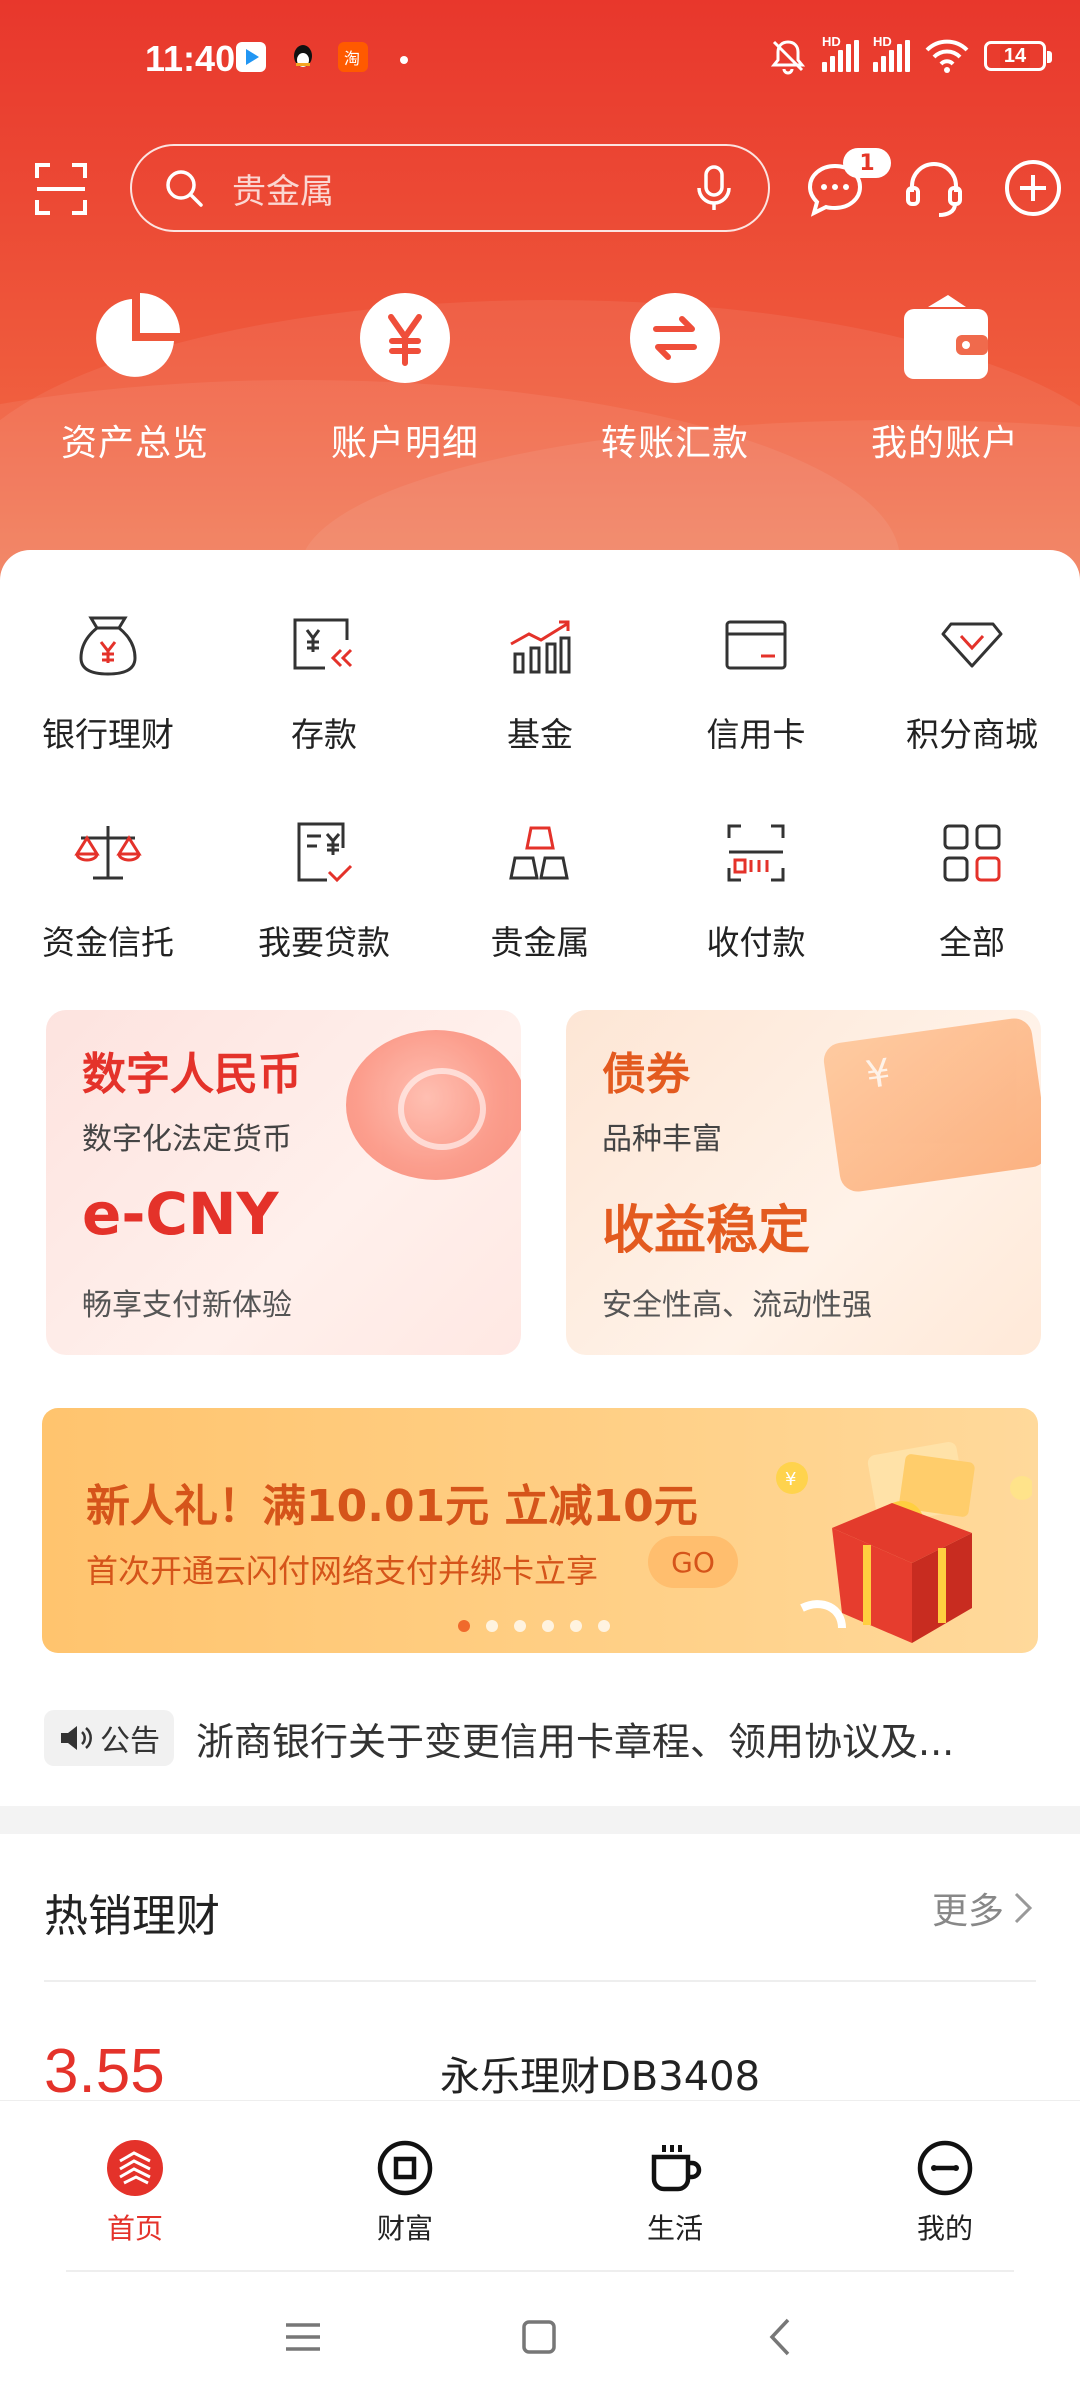 This screenshot has width=1080, height=2400. Describe the element at coordinates (1023, 1908) in the screenshot. I see `chevron-right-icon` at that location.